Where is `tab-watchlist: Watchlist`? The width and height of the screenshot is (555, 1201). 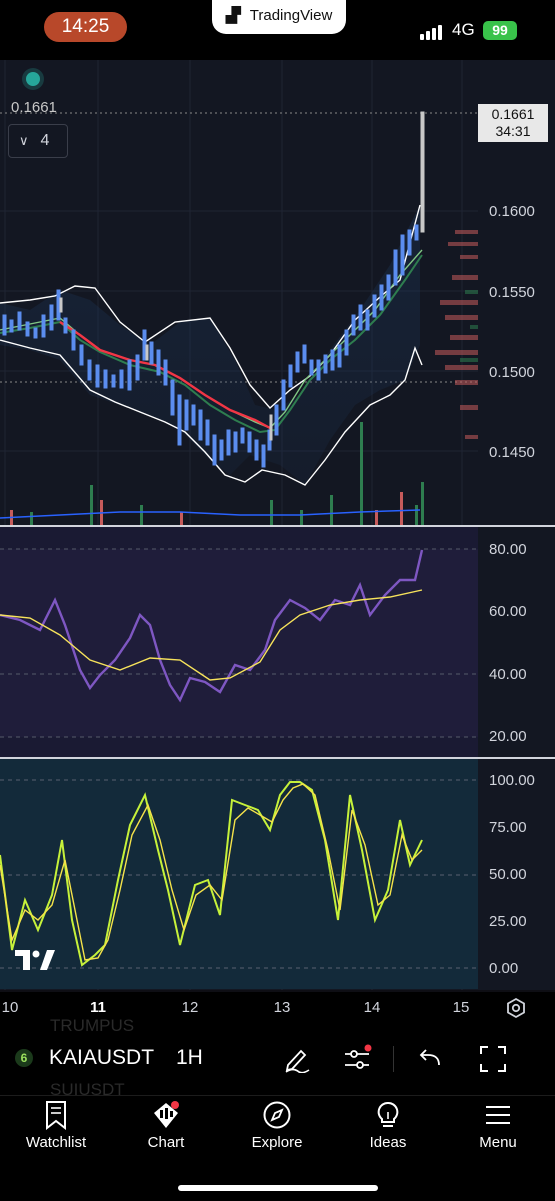
tab-watchlist: Watchlist is located at coordinates (56, 1125).